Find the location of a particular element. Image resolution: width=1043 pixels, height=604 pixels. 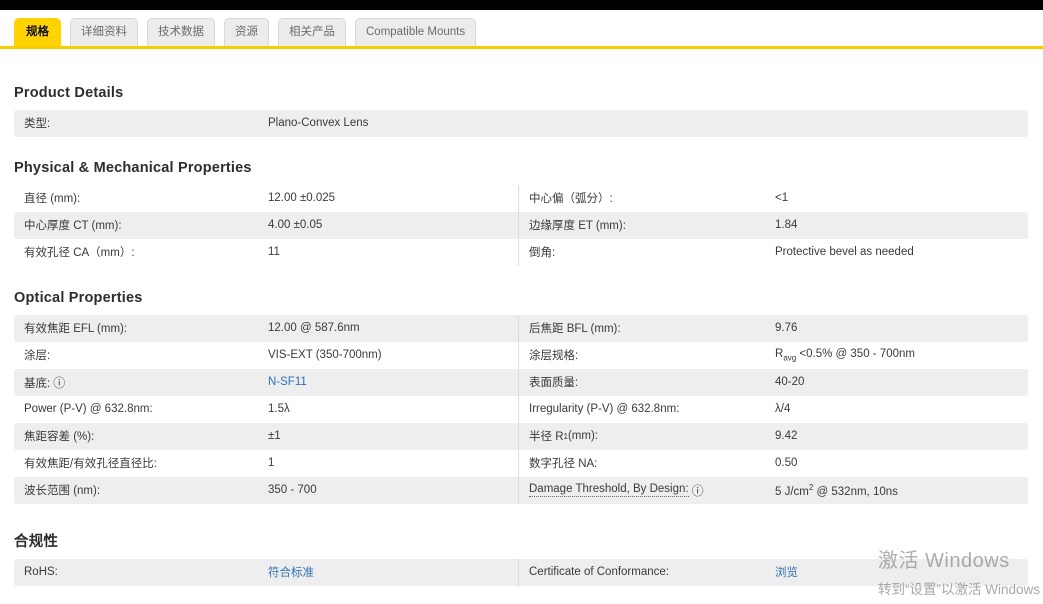

row-value: 1.84 is located at coordinates (786, 225).